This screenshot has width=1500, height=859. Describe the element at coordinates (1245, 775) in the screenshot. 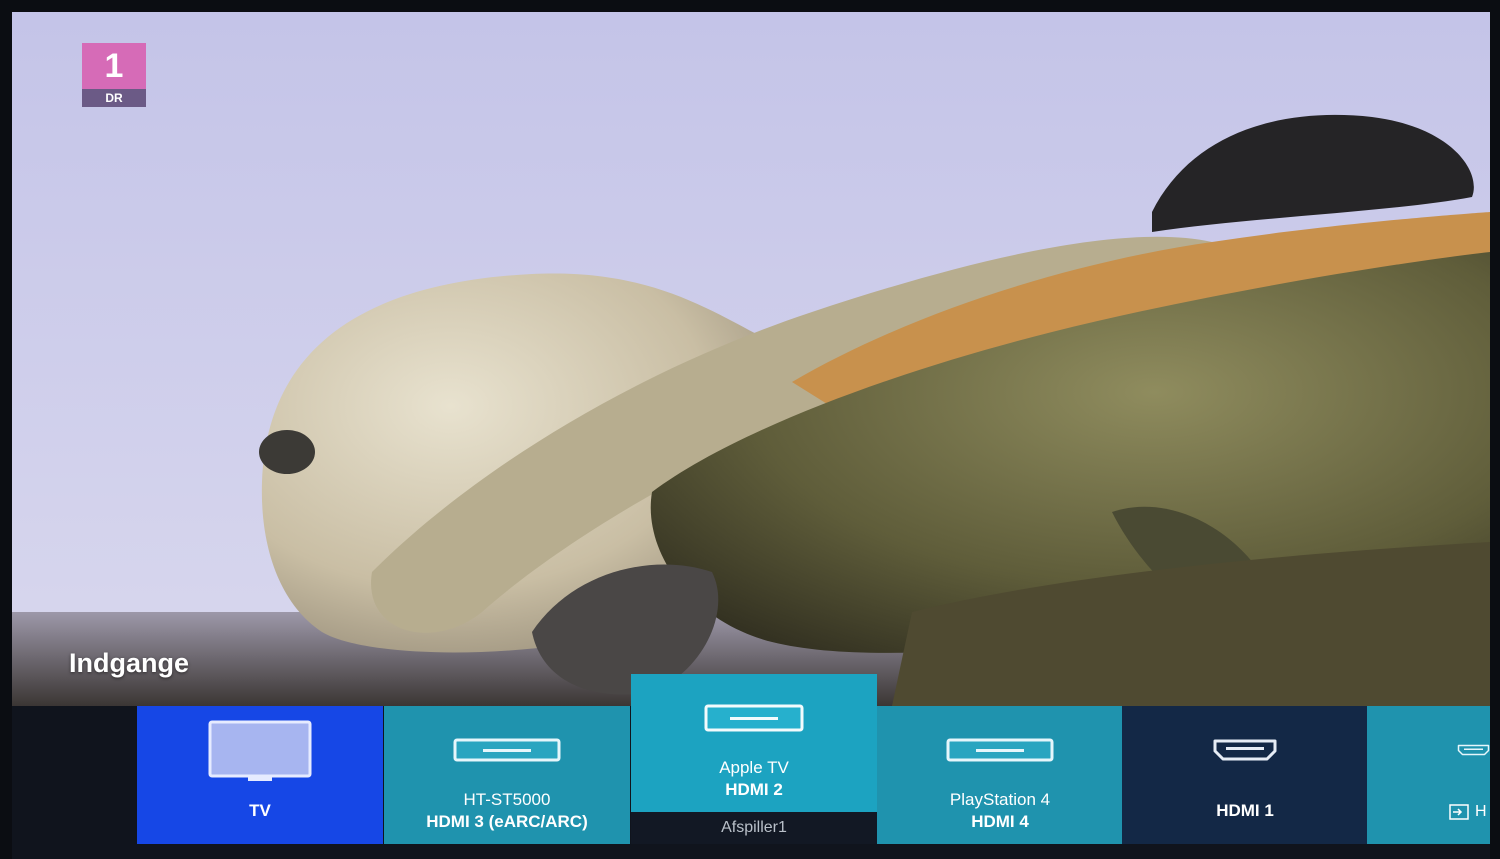

I see `input-tile-hdmi-1: HDMI 1` at that location.